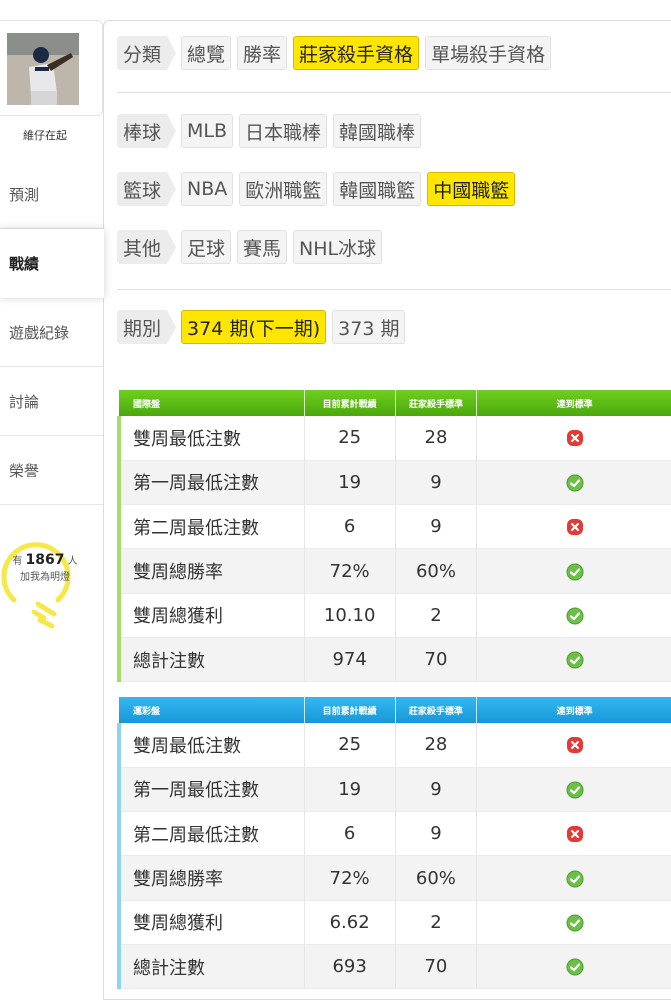 This screenshot has height=1000, width=671. What do you see at coordinates (356, 53) in the screenshot?
I see `filter-chip-category: 莊家殺手資格` at bounding box center [356, 53].